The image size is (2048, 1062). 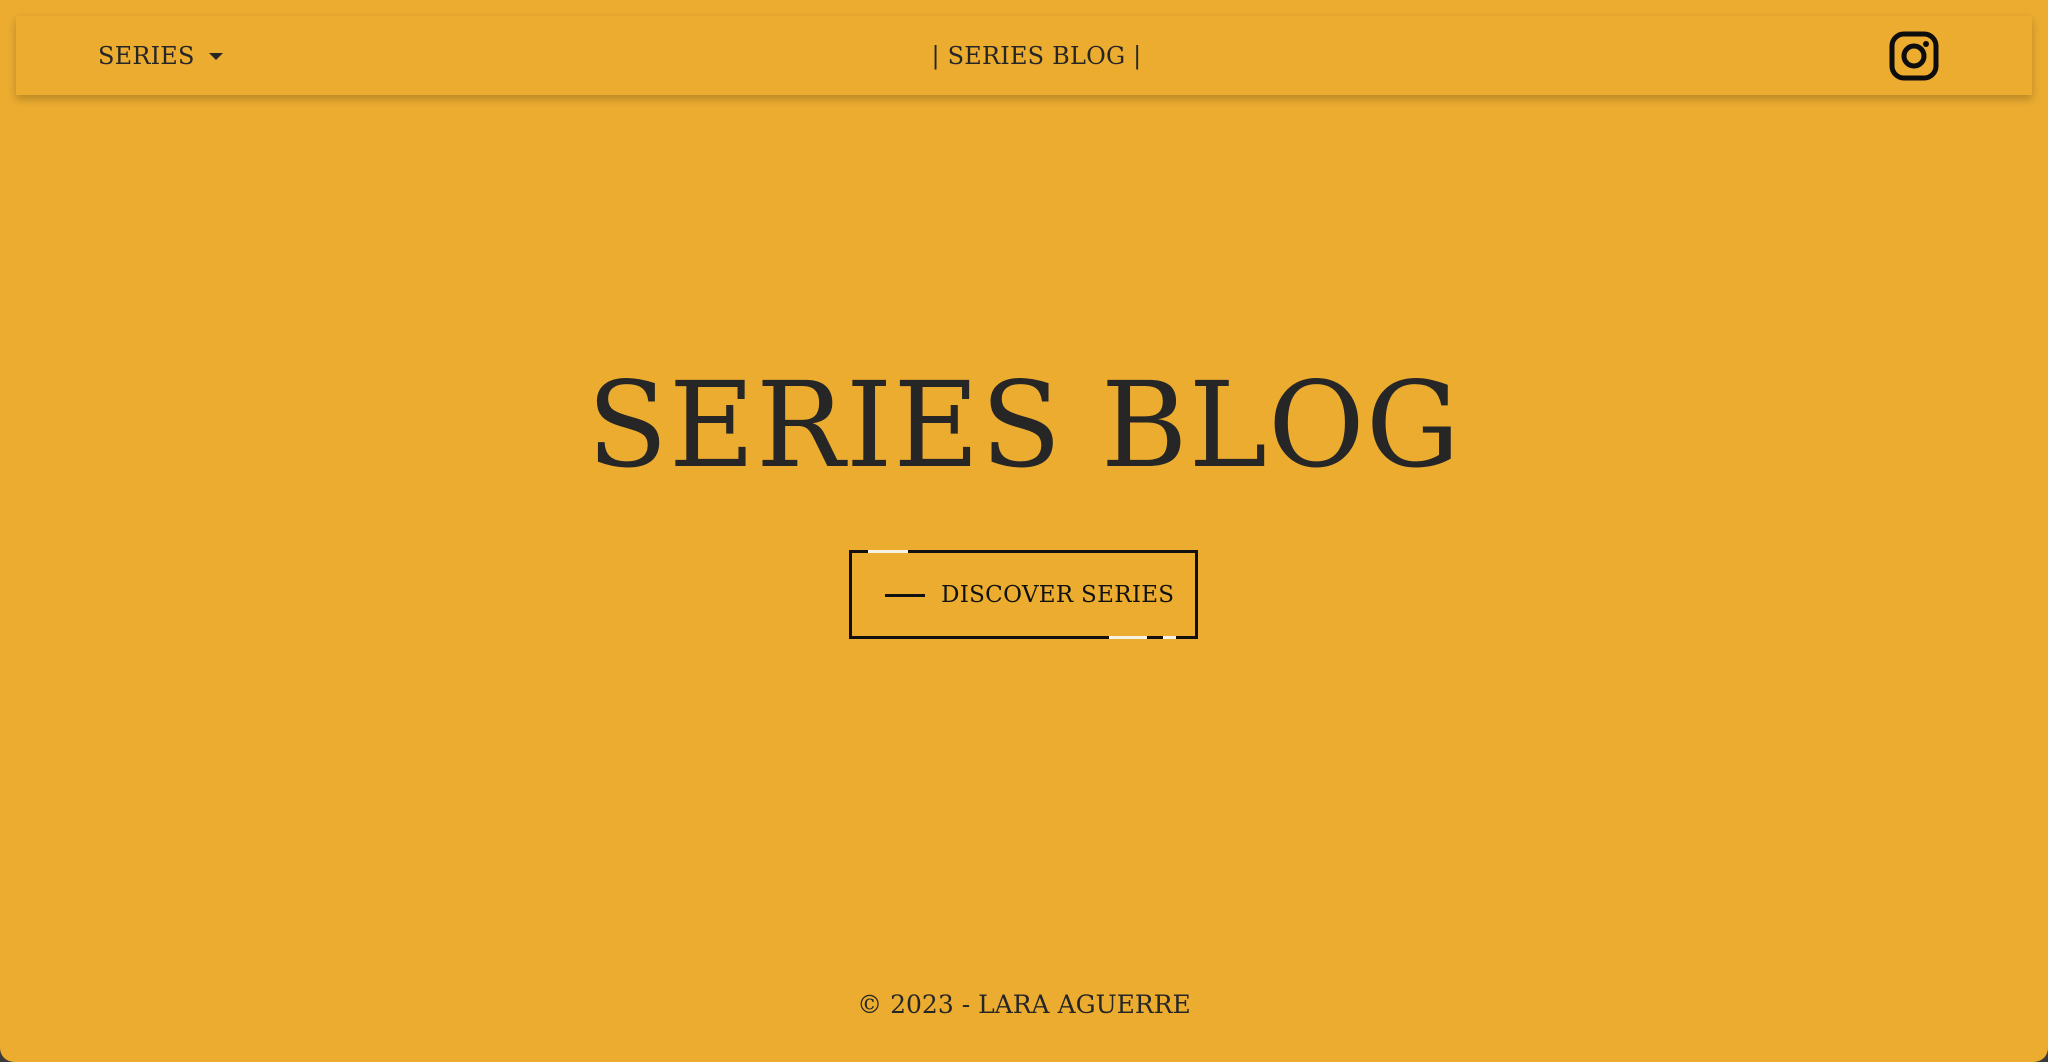 What do you see at coordinates (1037, 56) in the screenshot?
I see `nav-brand-link: | SERIES BLOG |` at bounding box center [1037, 56].